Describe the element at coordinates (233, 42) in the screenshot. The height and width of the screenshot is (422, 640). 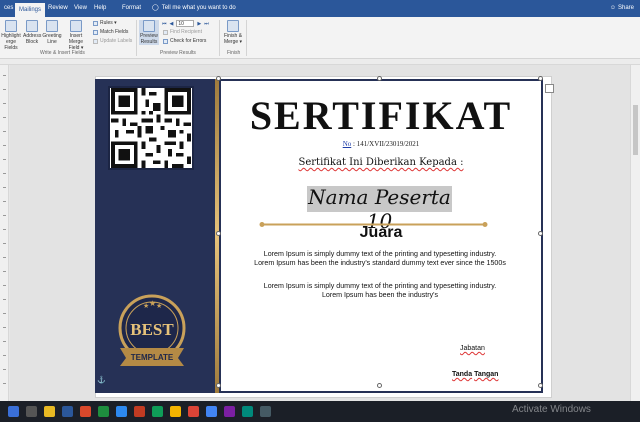
I see `finish-label-2: Merge ▾` at that location.